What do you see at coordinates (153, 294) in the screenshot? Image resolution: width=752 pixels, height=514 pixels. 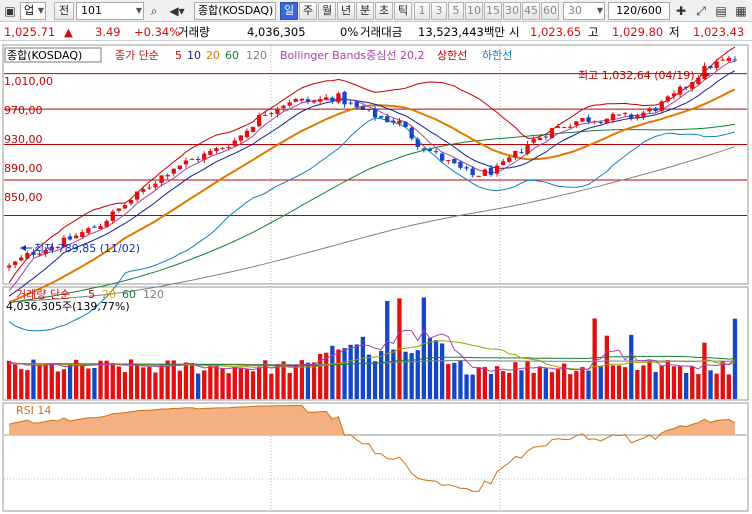 I see `volume-legend-ma120: 120` at bounding box center [153, 294].